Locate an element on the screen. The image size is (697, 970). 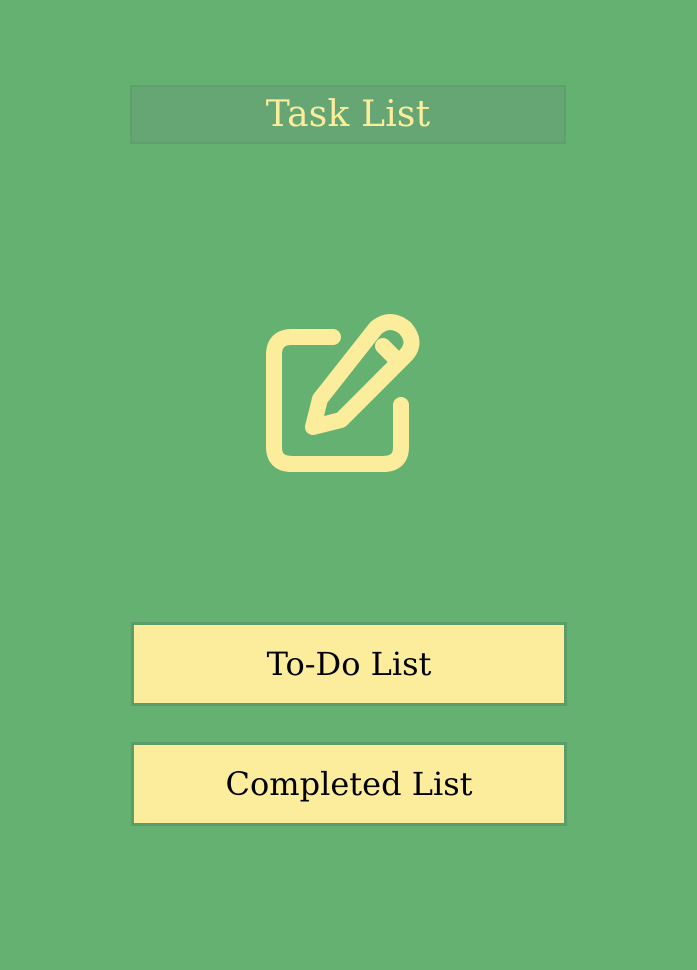
completed-list-button: Completed List is located at coordinates (349, 784).